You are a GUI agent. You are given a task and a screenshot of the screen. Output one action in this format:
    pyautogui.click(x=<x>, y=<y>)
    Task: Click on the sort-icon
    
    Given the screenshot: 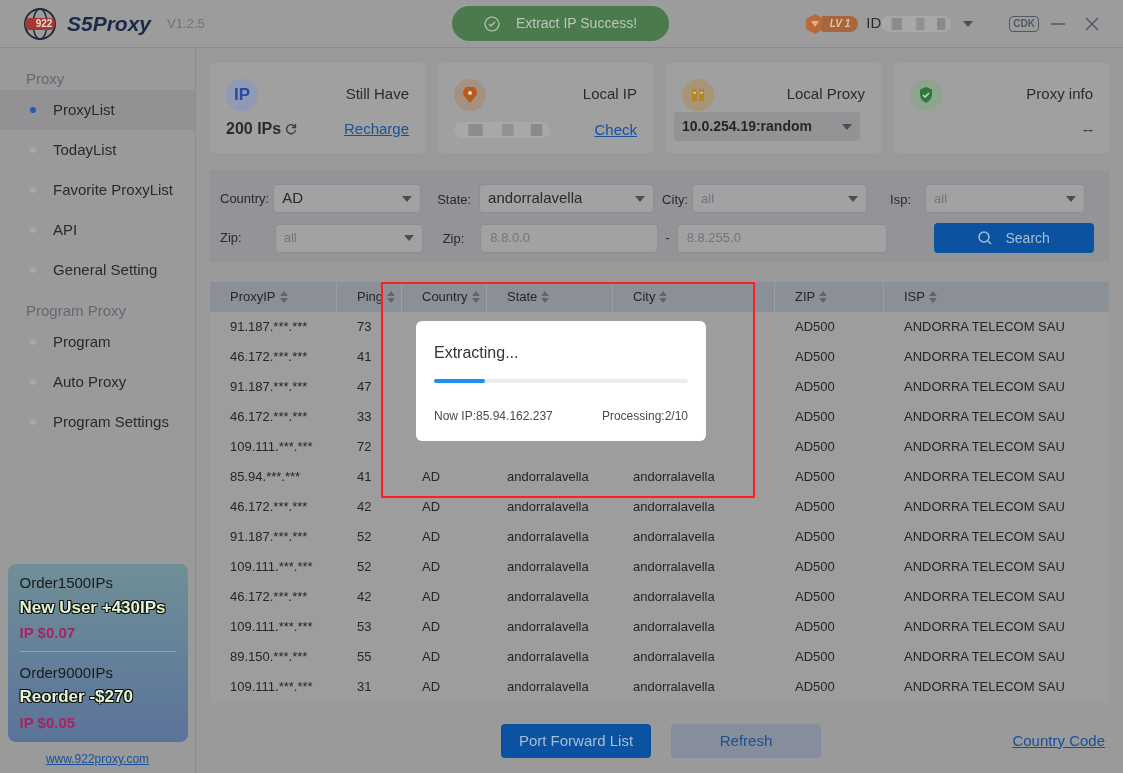 What is the action you would take?
    pyautogui.click(x=545, y=297)
    